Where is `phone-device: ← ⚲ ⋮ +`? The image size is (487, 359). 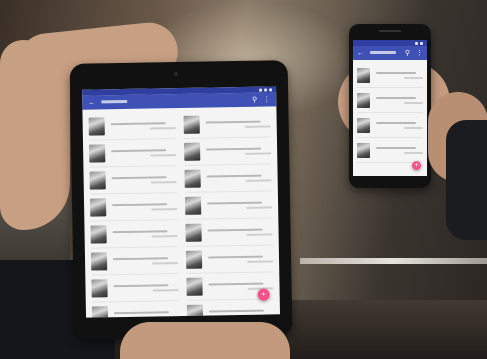
phone-device: ← ⚲ ⋮ + is located at coordinates (390, 106).